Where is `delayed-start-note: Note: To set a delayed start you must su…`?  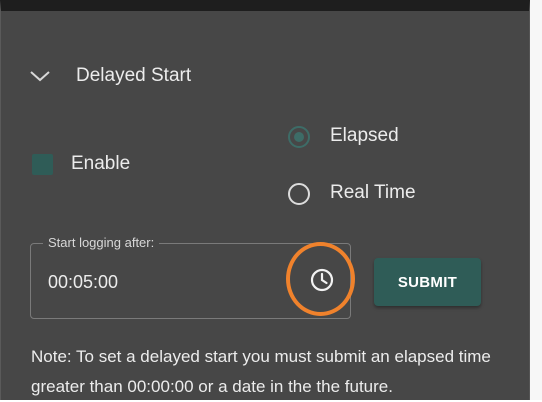 delayed-start-note: Note: To set a delayed start you must su… is located at coordinates (261, 371).